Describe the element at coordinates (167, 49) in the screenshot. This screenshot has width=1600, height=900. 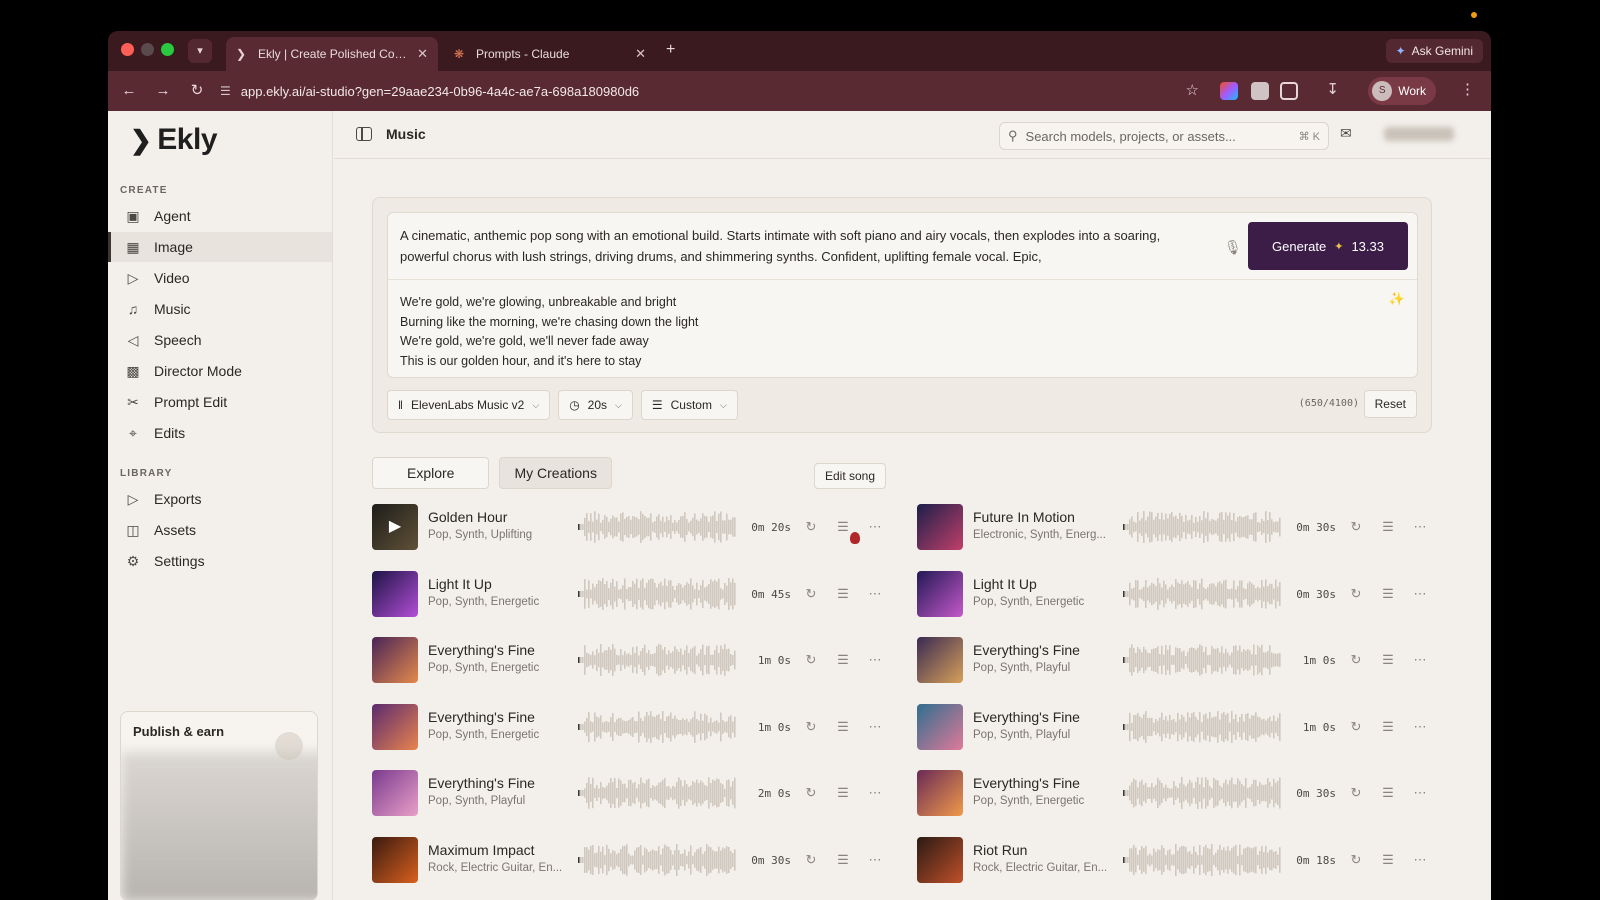
I see `maximize-window-button` at that location.